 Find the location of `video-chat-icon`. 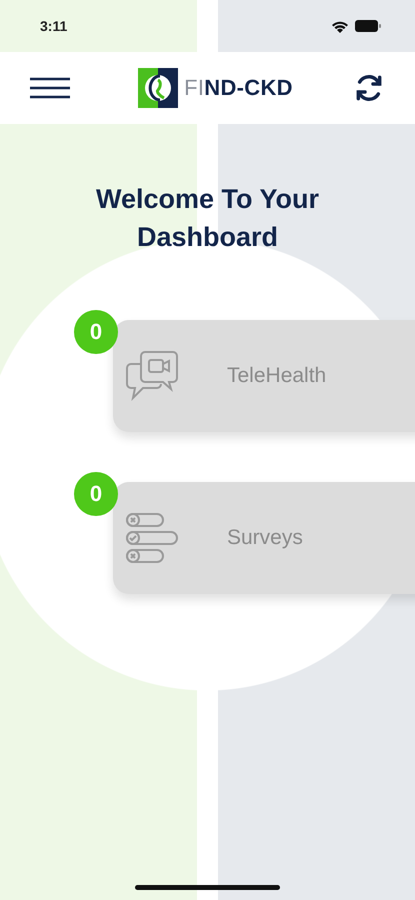

video-chat-icon is located at coordinates (152, 376).